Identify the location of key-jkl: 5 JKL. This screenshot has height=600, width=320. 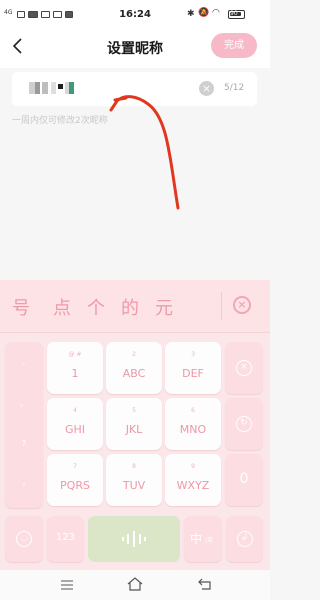
(134, 424).